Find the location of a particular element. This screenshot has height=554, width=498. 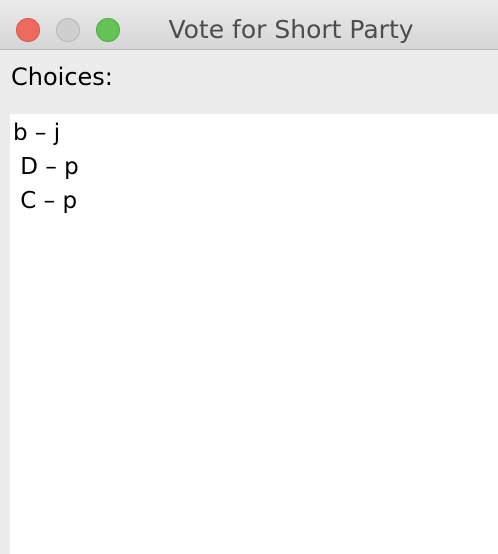

title-bar: Vote for Short Party is located at coordinates (249, 25).